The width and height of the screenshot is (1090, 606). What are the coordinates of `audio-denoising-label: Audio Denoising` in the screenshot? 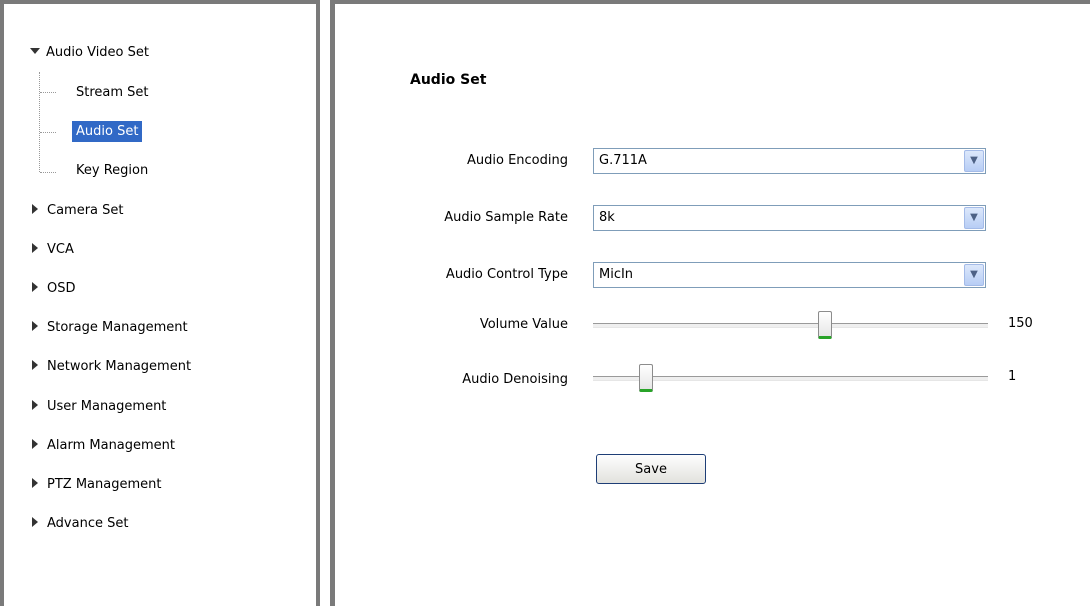 It's located at (515, 379).